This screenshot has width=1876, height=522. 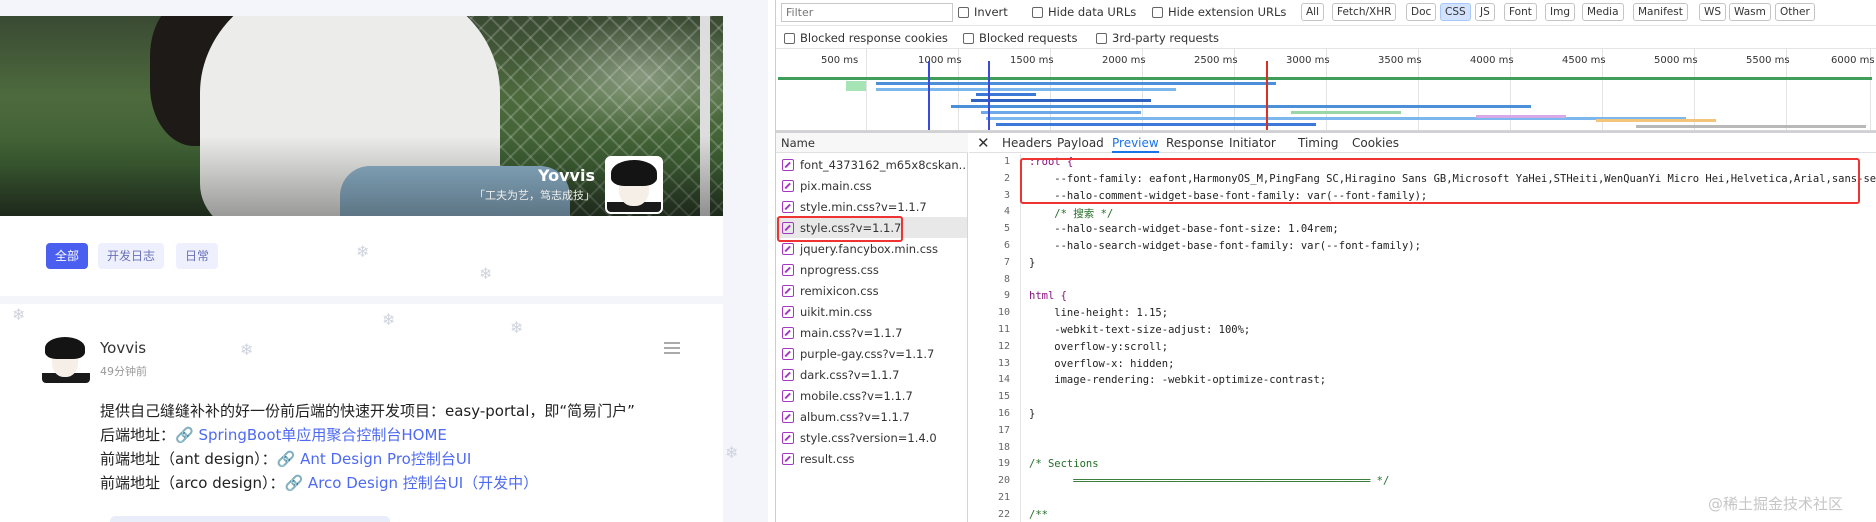 What do you see at coordinates (1660, 12) in the screenshot?
I see `type-filter-manifest: Manifest` at bounding box center [1660, 12].